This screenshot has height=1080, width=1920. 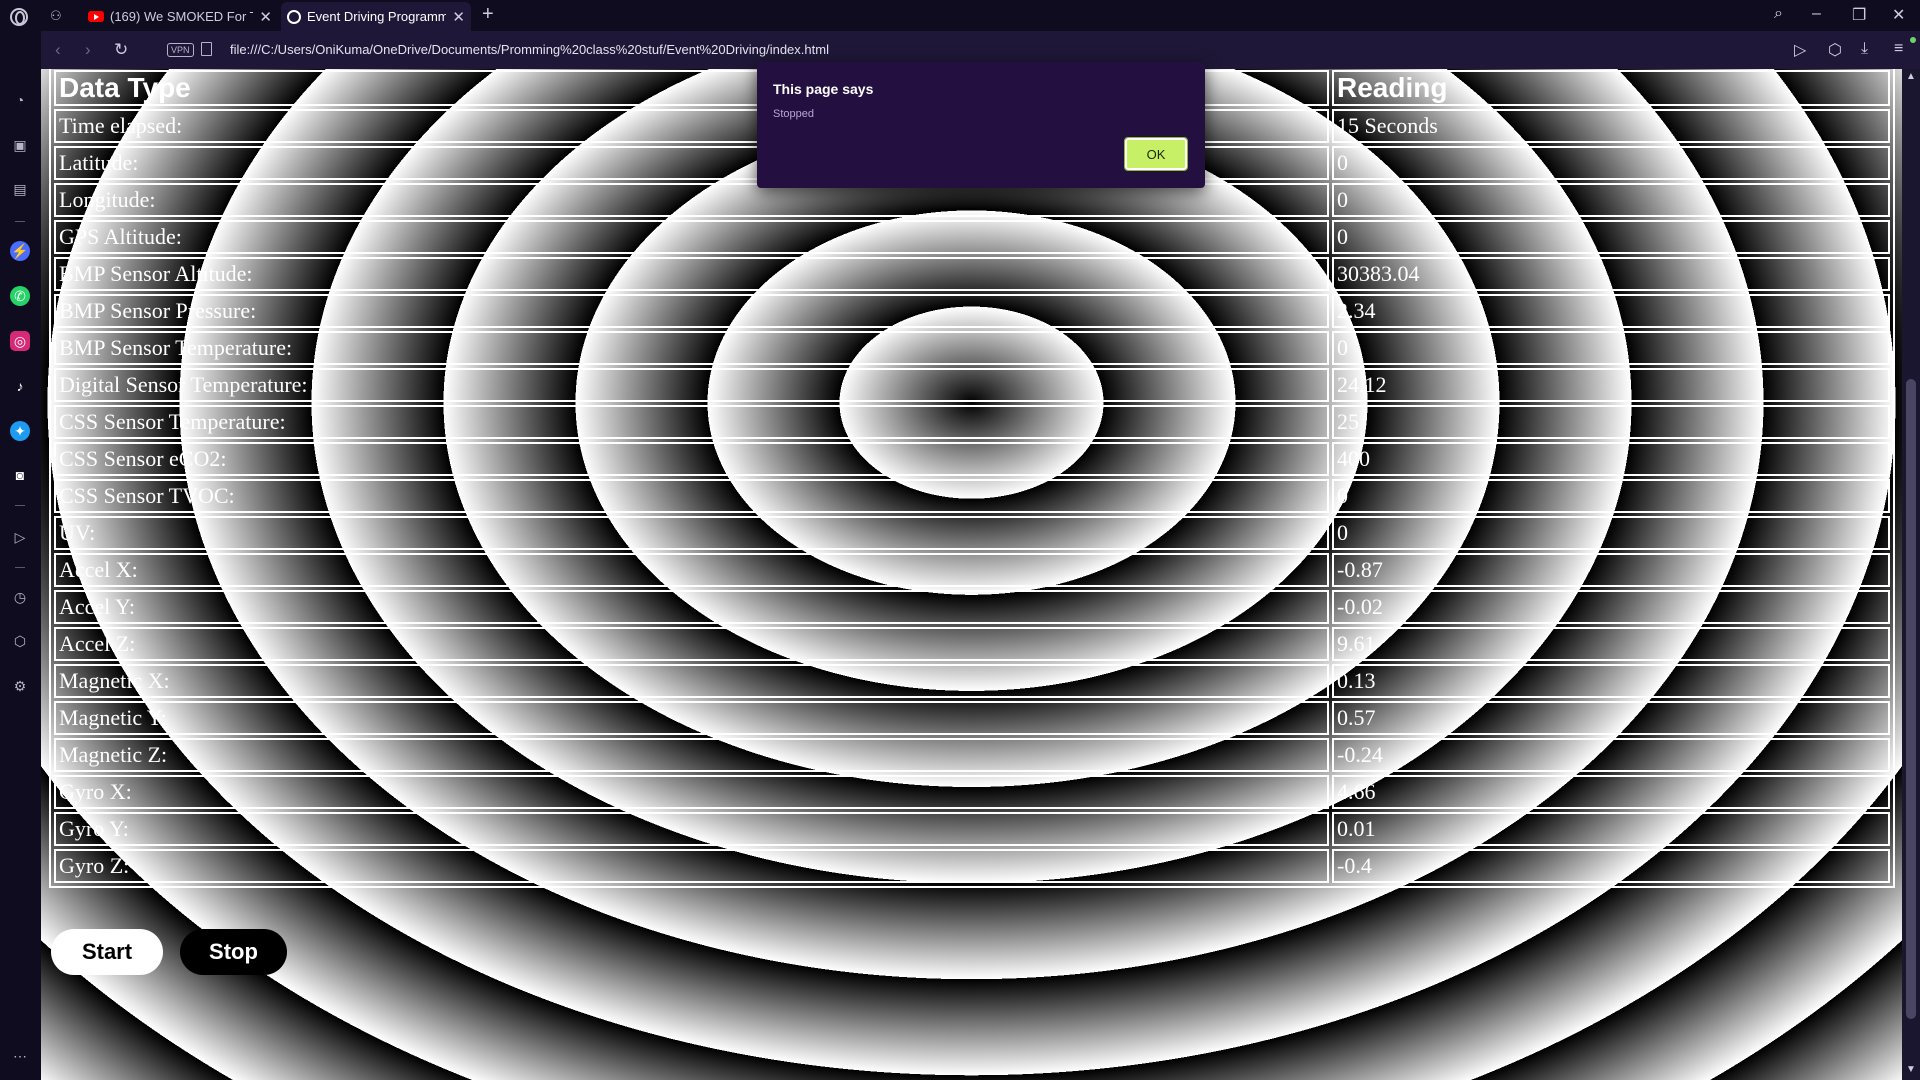 What do you see at coordinates (19, 17) in the screenshot?
I see `opera-menu-icon` at bounding box center [19, 17].